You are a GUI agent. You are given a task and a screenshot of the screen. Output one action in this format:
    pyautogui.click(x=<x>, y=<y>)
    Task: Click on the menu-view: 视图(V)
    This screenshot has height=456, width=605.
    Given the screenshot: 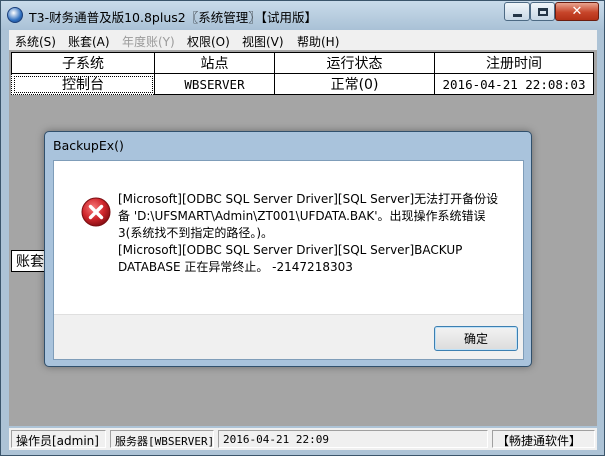 What is the action you would take?
    pyautogui.click(x=263, y=41)
    